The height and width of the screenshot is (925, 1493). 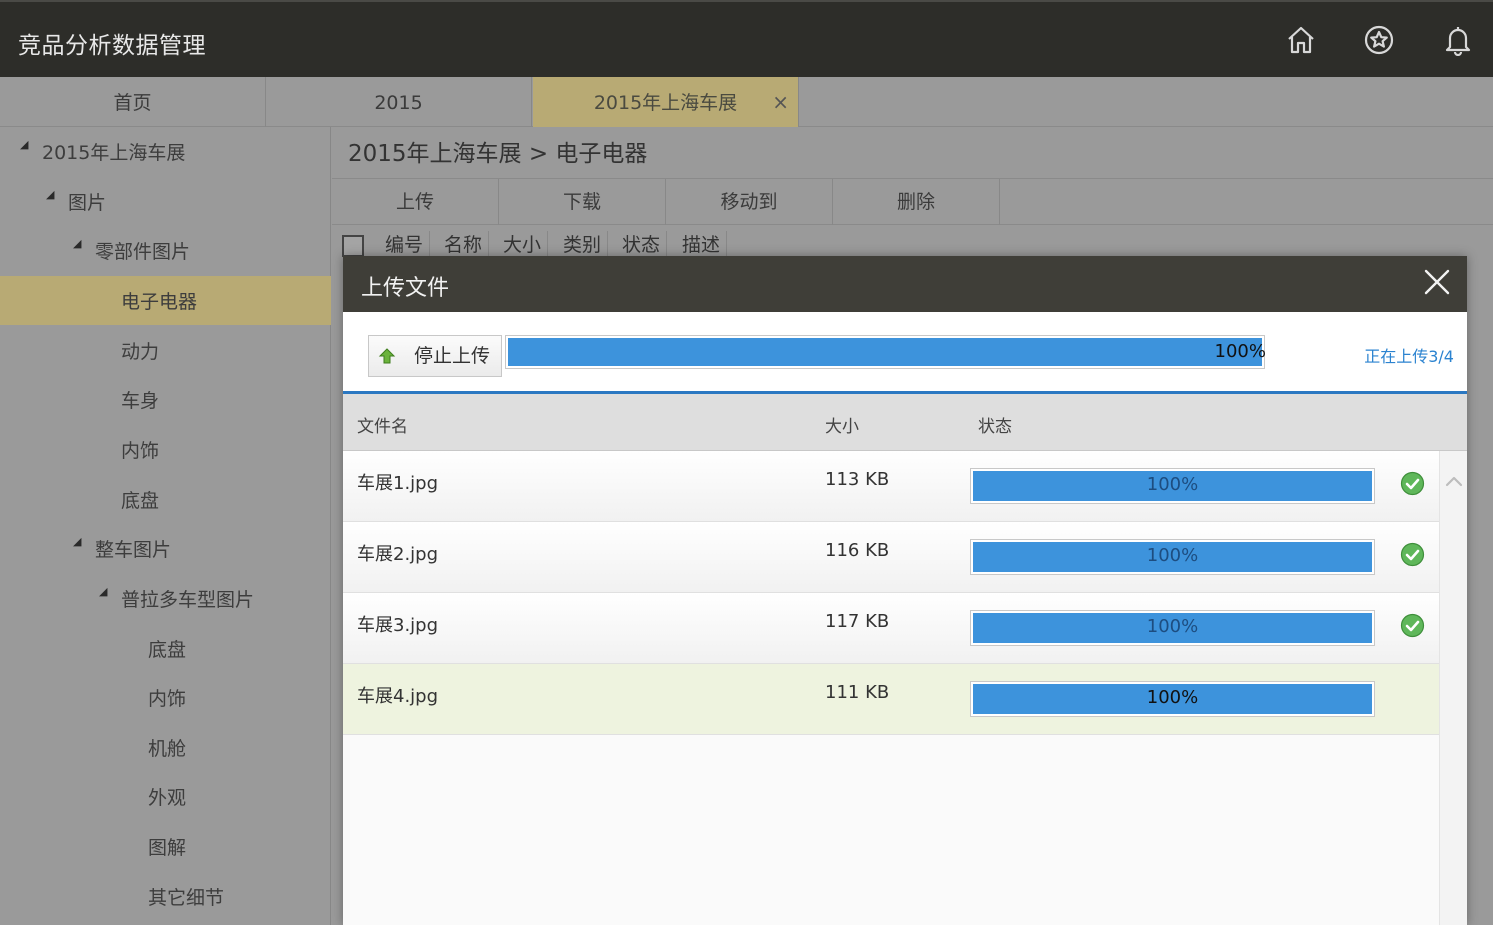 What do you see at coordinates (891, 486) in the screenshot?
I see `file-row: 车展1.jpg 113 KB 100%` at bounding box center [891, 486].